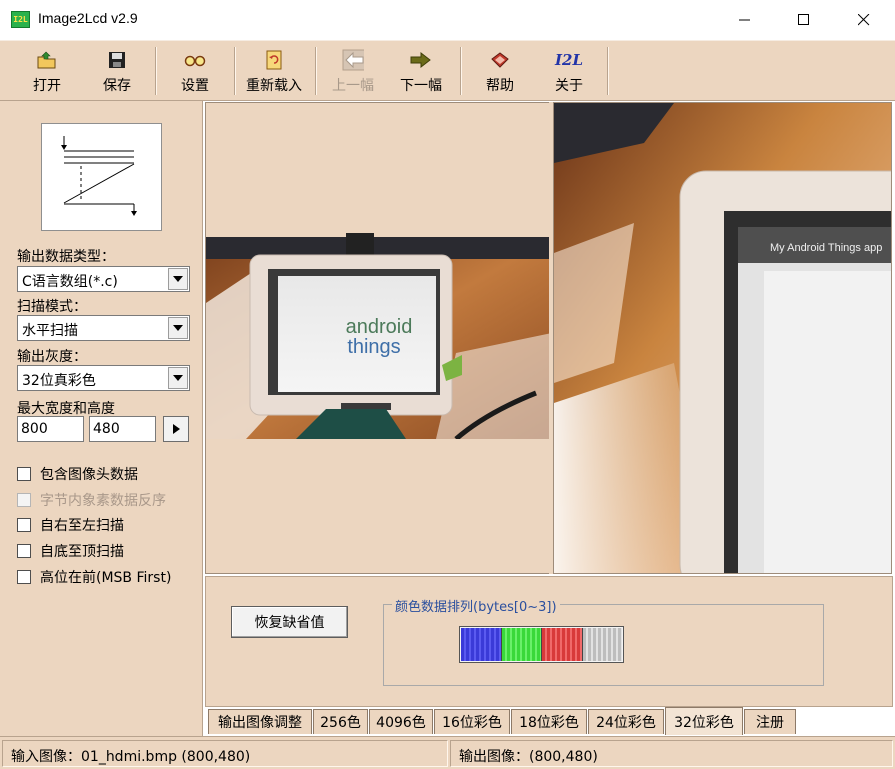 The width and height of the screenshot is (895, 769). What do you see at coordinates (704, 721) in the screenshot?
I see `tab-32bit: 32位彩色` at bounding box center [704, 721].